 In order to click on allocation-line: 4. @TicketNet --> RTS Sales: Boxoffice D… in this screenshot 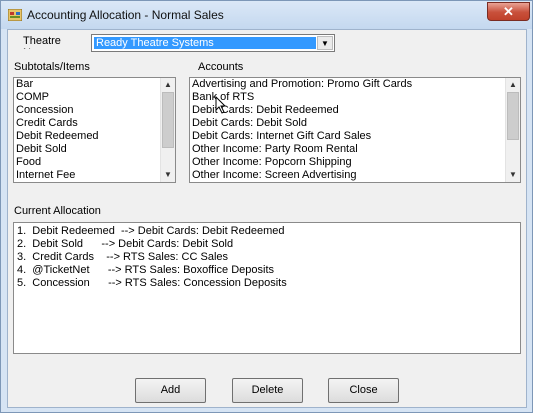, I will do `click(146, 270)`.